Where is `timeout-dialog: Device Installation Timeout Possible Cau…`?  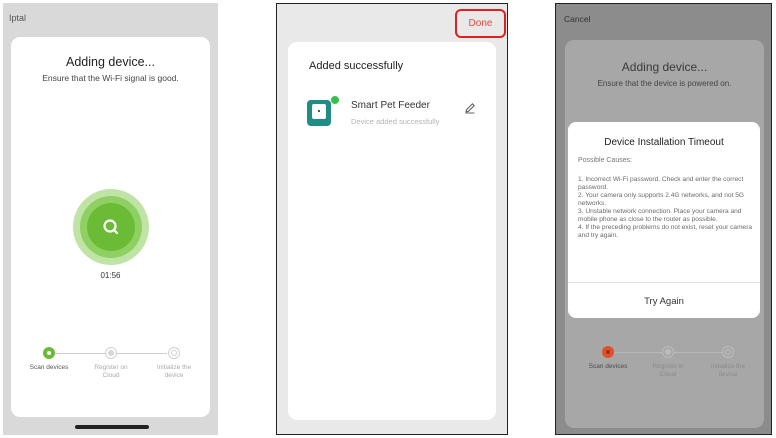 timeout-dialog: Device Installation Timeout Possible Cau… is located at coordinates (664, 220).